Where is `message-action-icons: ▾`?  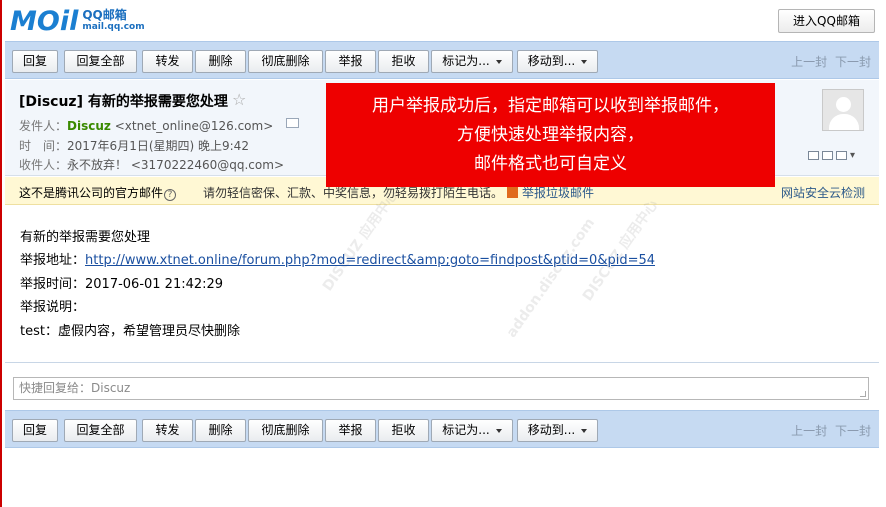 message-action-icons: ▾ is located at coordinates (834, 156).